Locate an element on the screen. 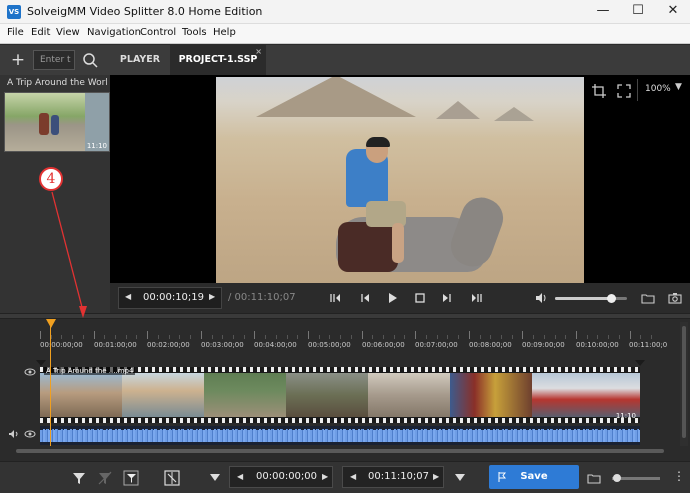 The height and width of the screenshot is (493, 690). zoom-knob is located at coordinates (616, 478).